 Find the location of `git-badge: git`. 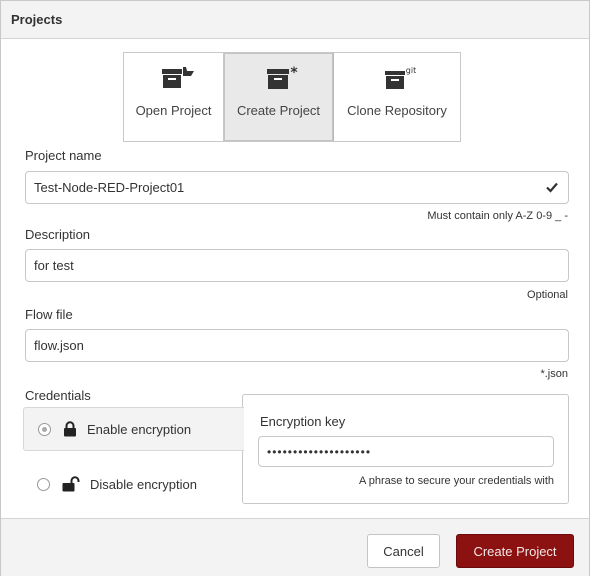

git-badge: git is located at coordinates (411, 70).